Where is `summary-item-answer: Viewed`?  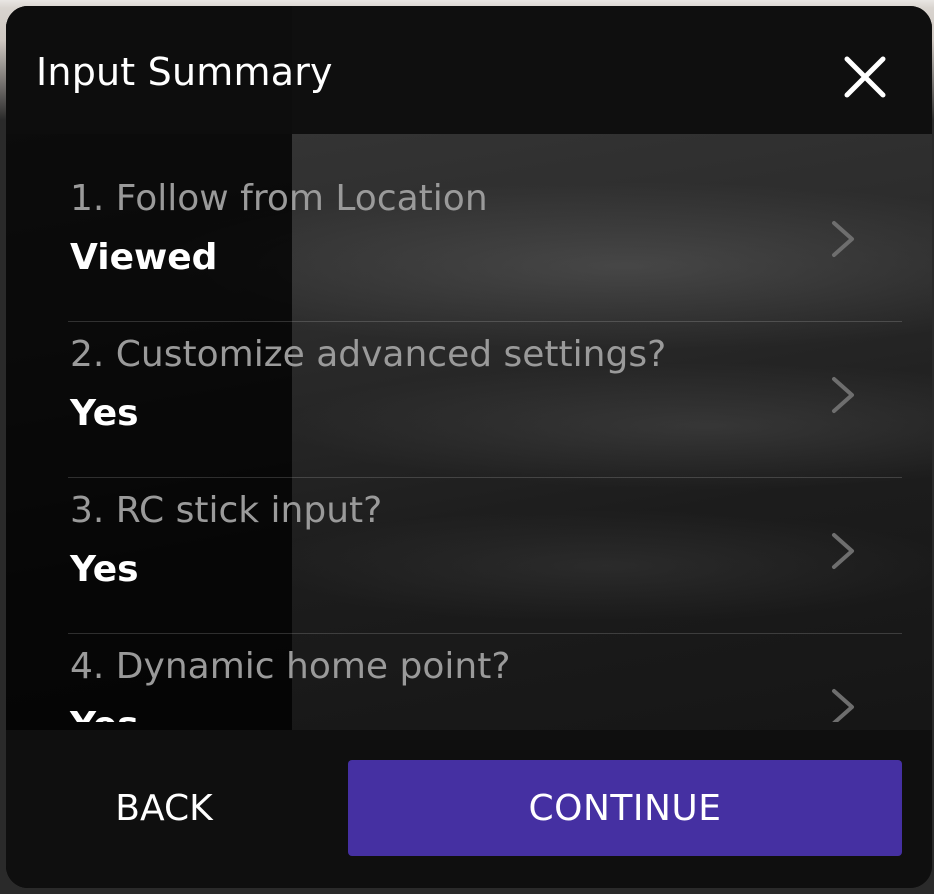 summary-item-answer: Viewed is located at coordinates (144, 257).